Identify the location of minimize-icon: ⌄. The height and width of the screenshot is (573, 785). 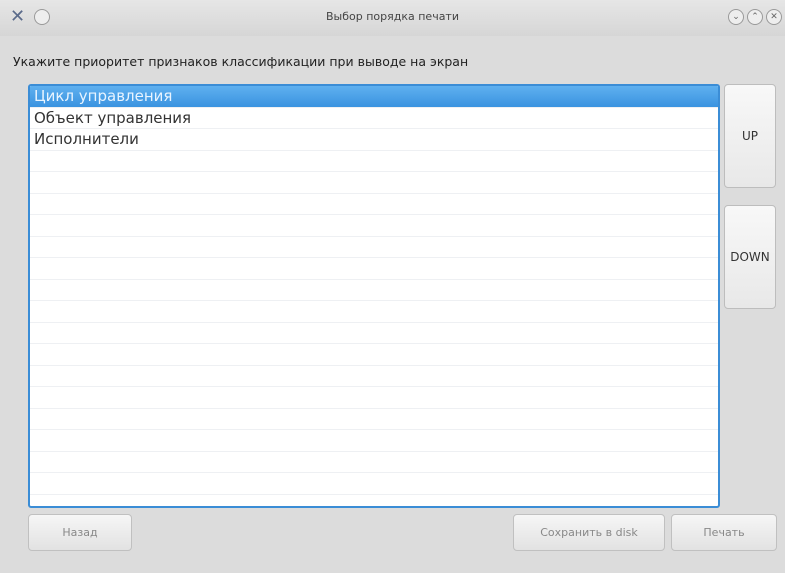
(736, 17).